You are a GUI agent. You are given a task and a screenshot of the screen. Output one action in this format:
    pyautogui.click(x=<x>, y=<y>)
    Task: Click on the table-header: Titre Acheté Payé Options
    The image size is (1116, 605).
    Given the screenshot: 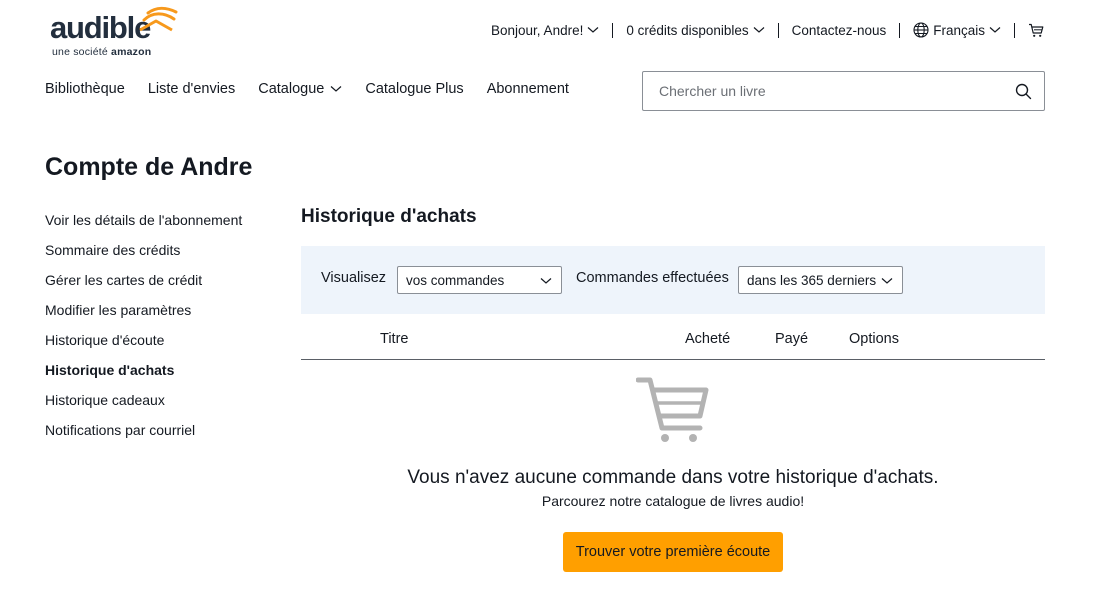 What is the action you would take?
    pyautogui.click(x=673, y=345)
    